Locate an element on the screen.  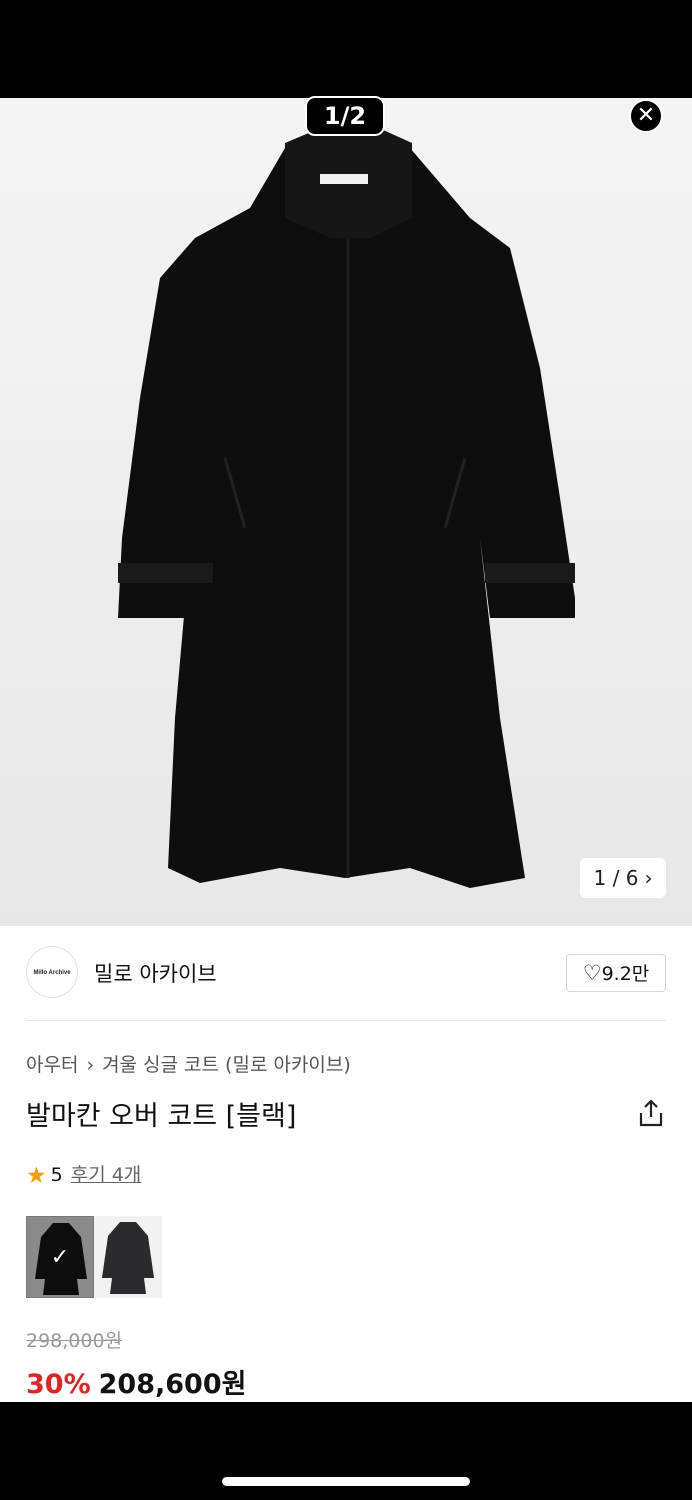
price-row: 30% 208,600원 is located at coordinates (136, 1381).